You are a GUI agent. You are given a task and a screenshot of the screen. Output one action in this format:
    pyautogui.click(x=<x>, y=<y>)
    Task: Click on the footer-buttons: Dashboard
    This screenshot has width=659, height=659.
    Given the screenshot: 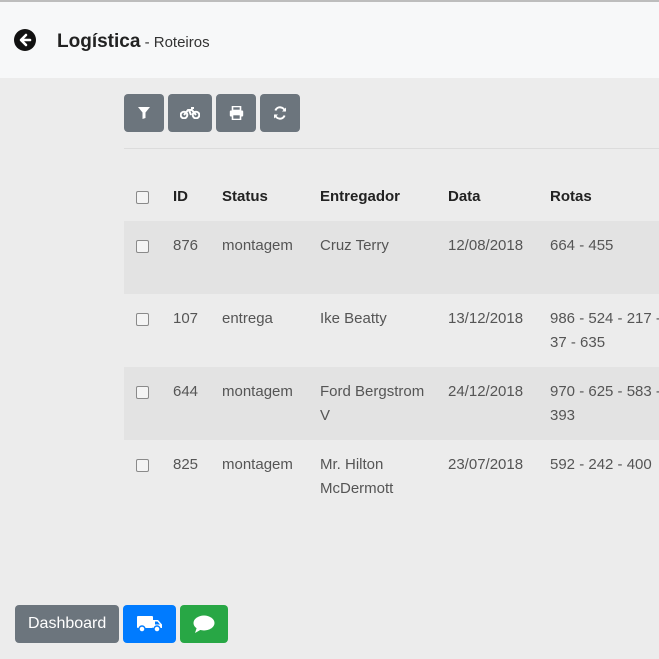 What is the action you would take?
    pyautogui.click(x=122, y=624)
    